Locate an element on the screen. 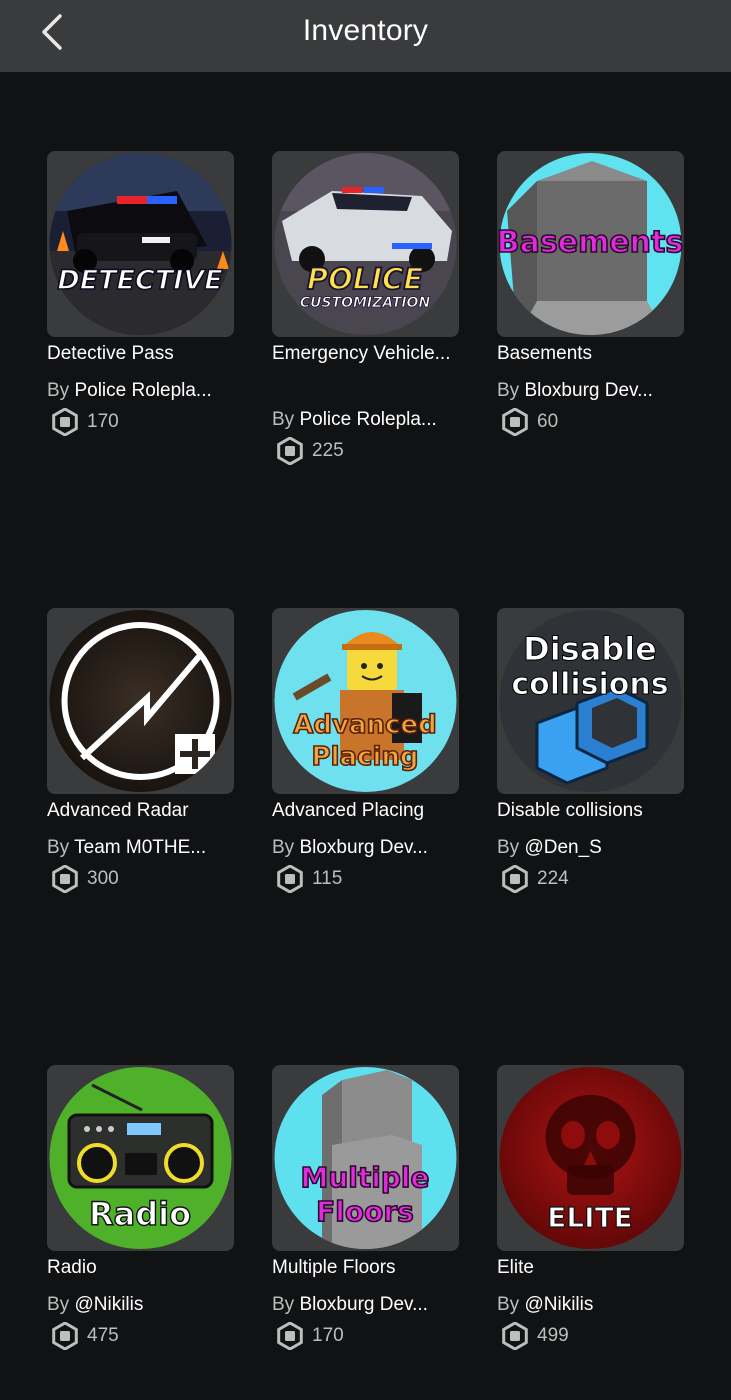 Image resolution: width=731 pixels, height=1400 pixels. item-thumbnail: Disable collisions is located at coordinates (590, 701).